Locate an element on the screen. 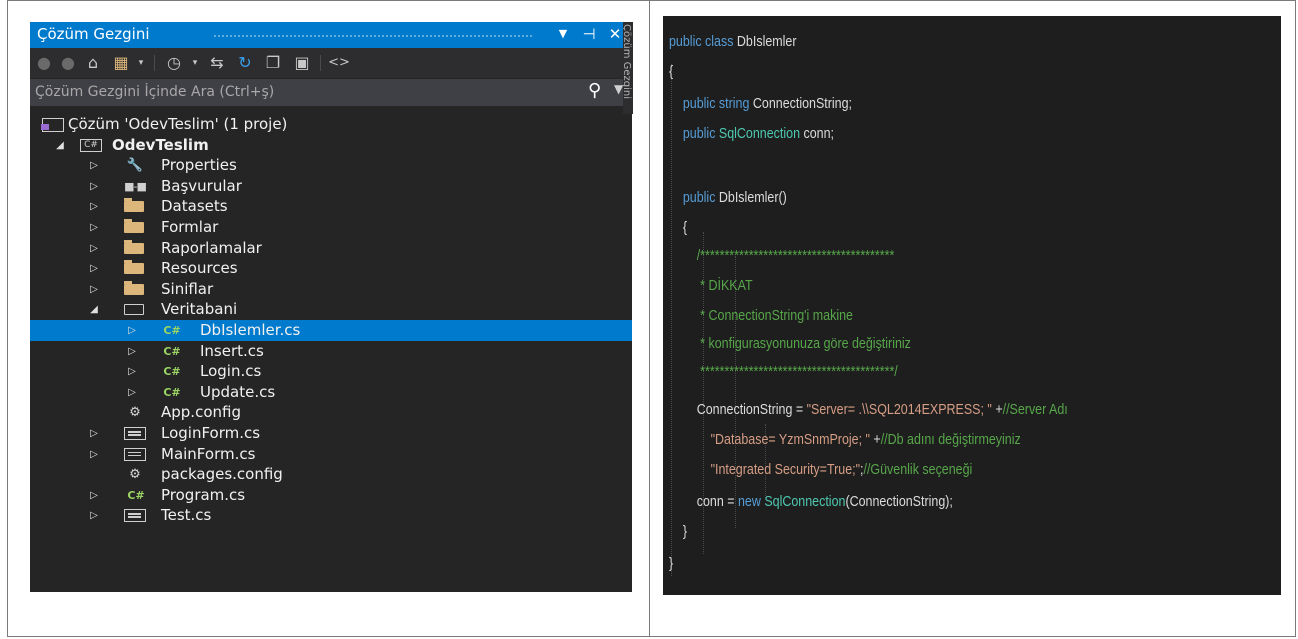 Image resolution: width=1298 pixels, height=639 pixels. side-tab: Çözüm Gezgini is located at coordinates (628, 68).